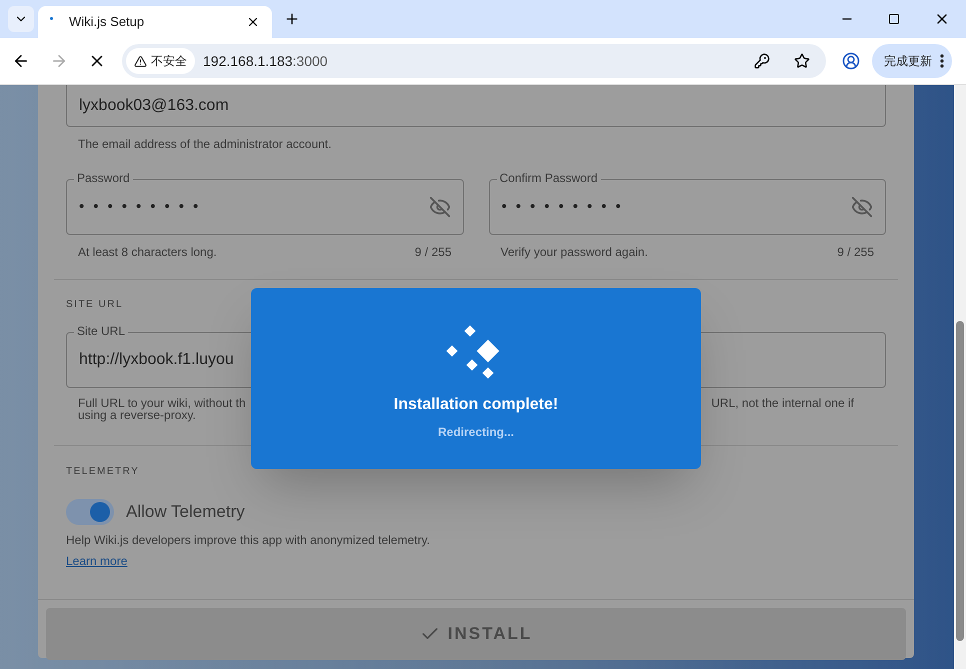 This screenshot has height=669, width=966. Describe the element at coordinates (137, 415) in the screenshot. I see `site-url-hint: using a reverse-proxy.` at that location.